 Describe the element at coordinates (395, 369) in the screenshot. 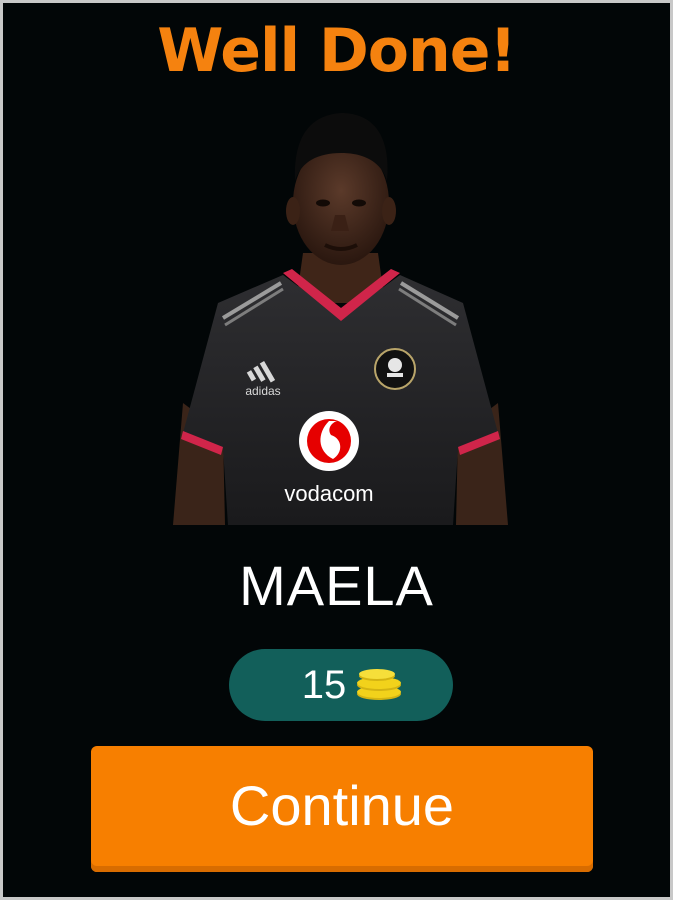

I see `club-crest` at that location.